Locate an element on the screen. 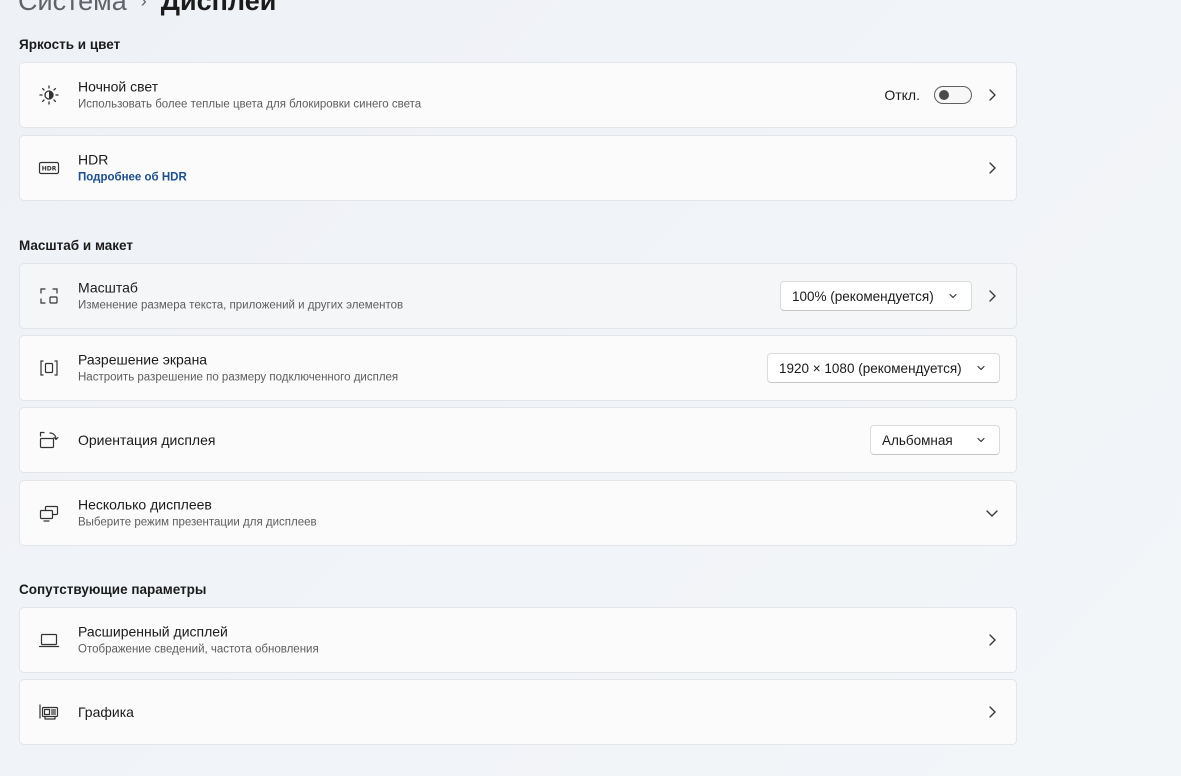 The width and height of the screenshot is (1181, 776). section-title-scale-layout: Масштаб и макет is located at coordinates (76, 245).